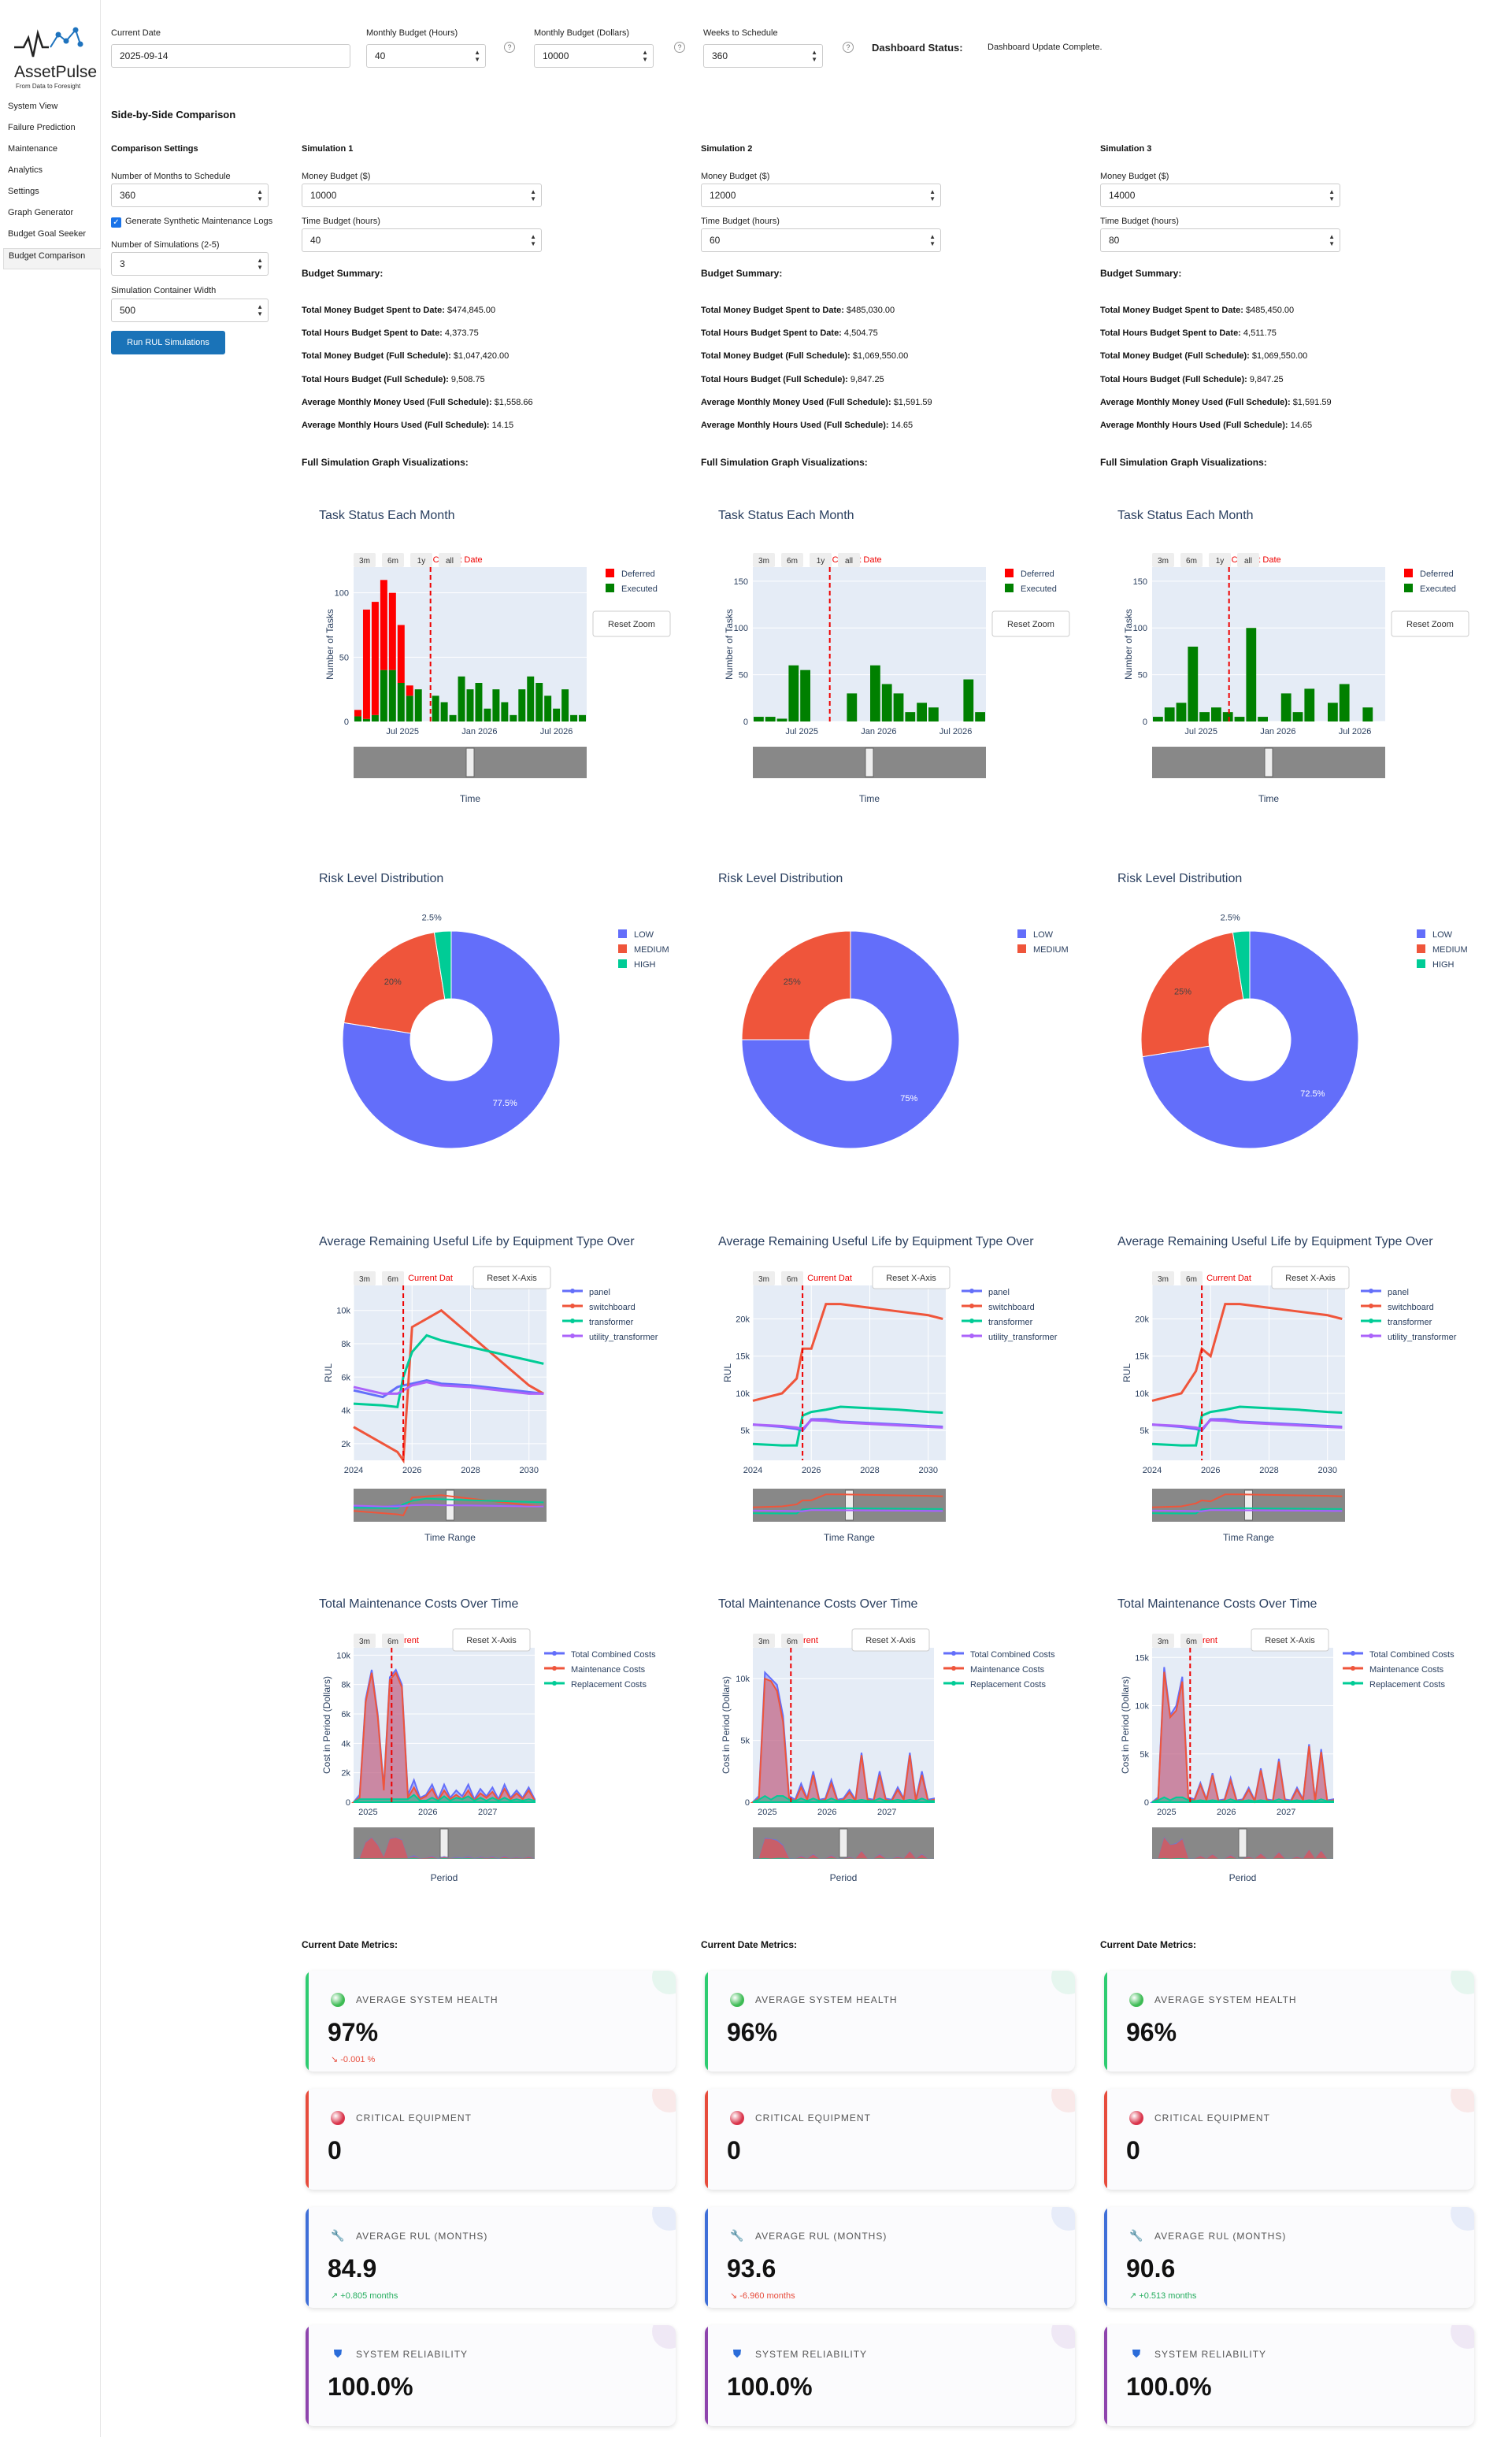 The width and height of the screenshot is (1512, 2437). I want to click on legend-item: MEDIUM, so click(643, 950).